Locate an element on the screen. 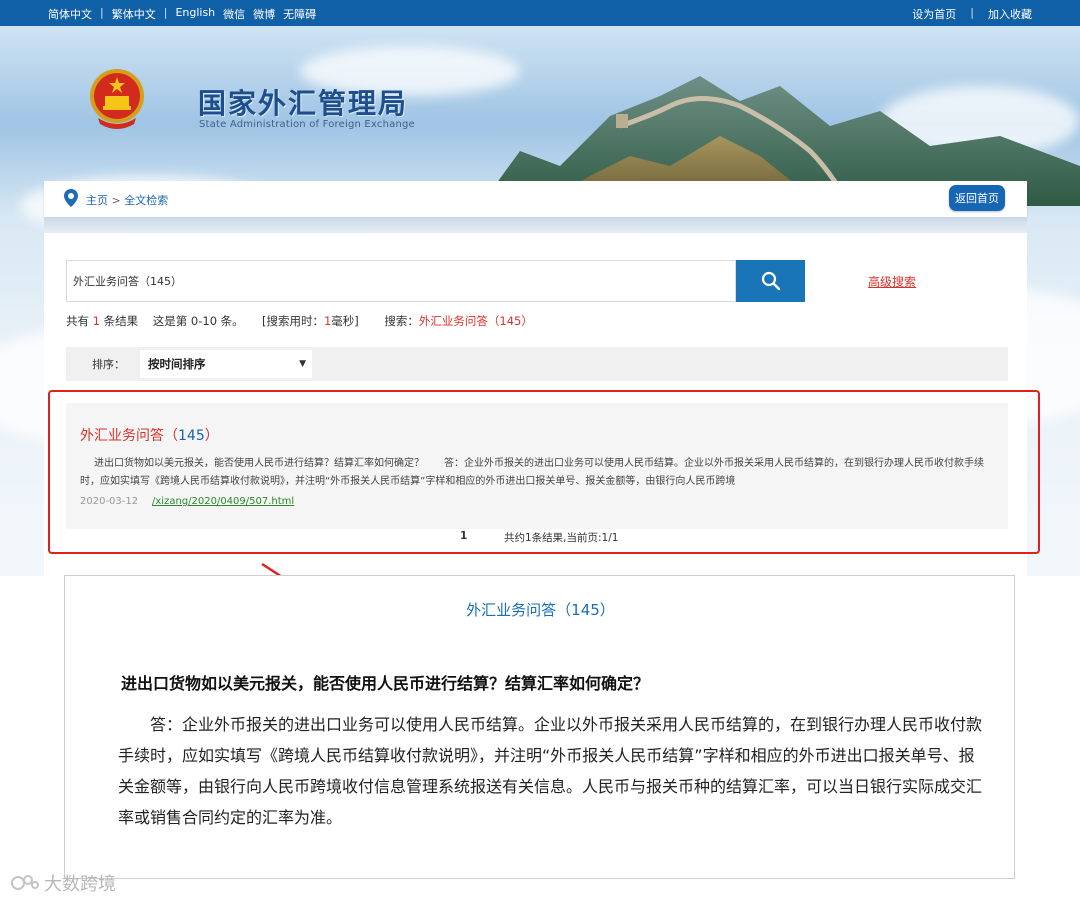  article-question: 进出口货物如以美元报关，能否使用人民币进行结算？结算汇率如何确定？ is located at coordinates (385, 683).